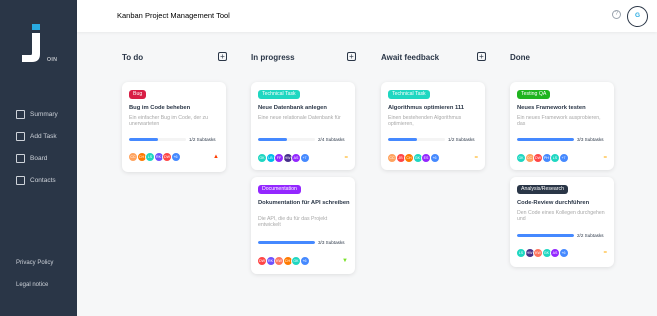 This screenshot has height=316, width=657. I want to click on add-task-todo-button: +, so click(222, 56).